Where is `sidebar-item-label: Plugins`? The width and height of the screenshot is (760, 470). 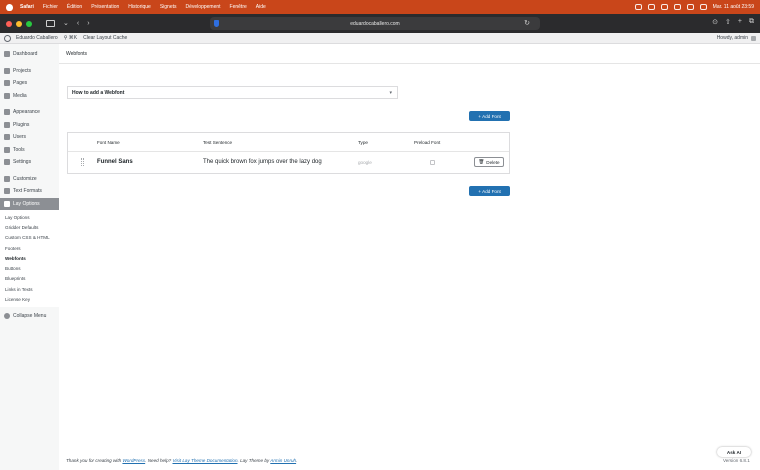
sidebar-item-label: Plugins is located at coordinates (21, 124).